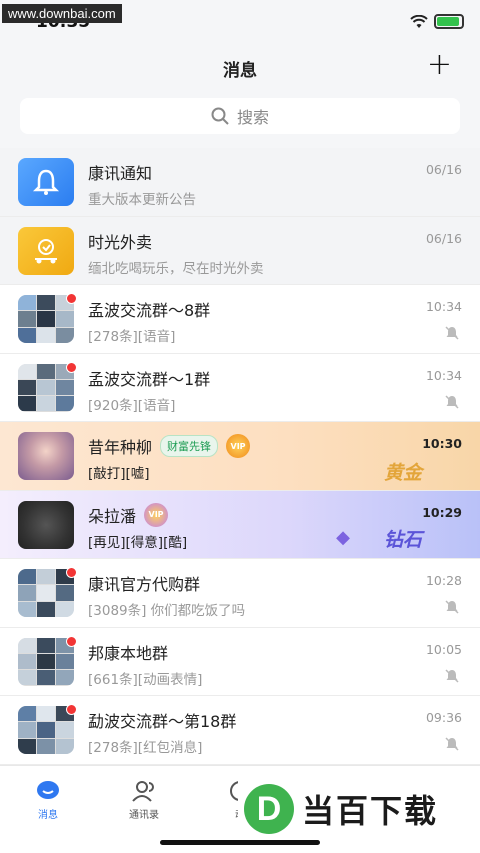 The height and width of the screenshot is (853, 480). I want to click on contacts-icon, so click(144, 791).